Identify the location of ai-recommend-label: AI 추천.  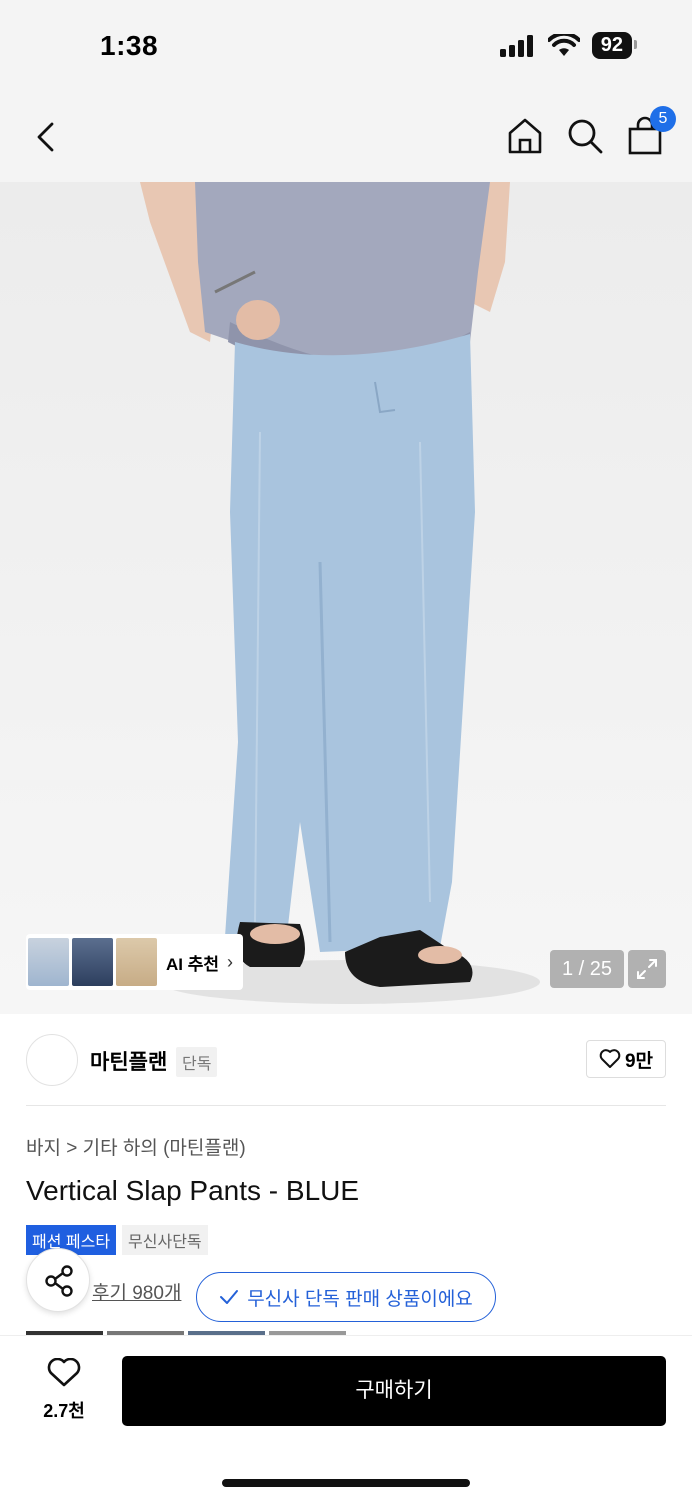
(193, 964).